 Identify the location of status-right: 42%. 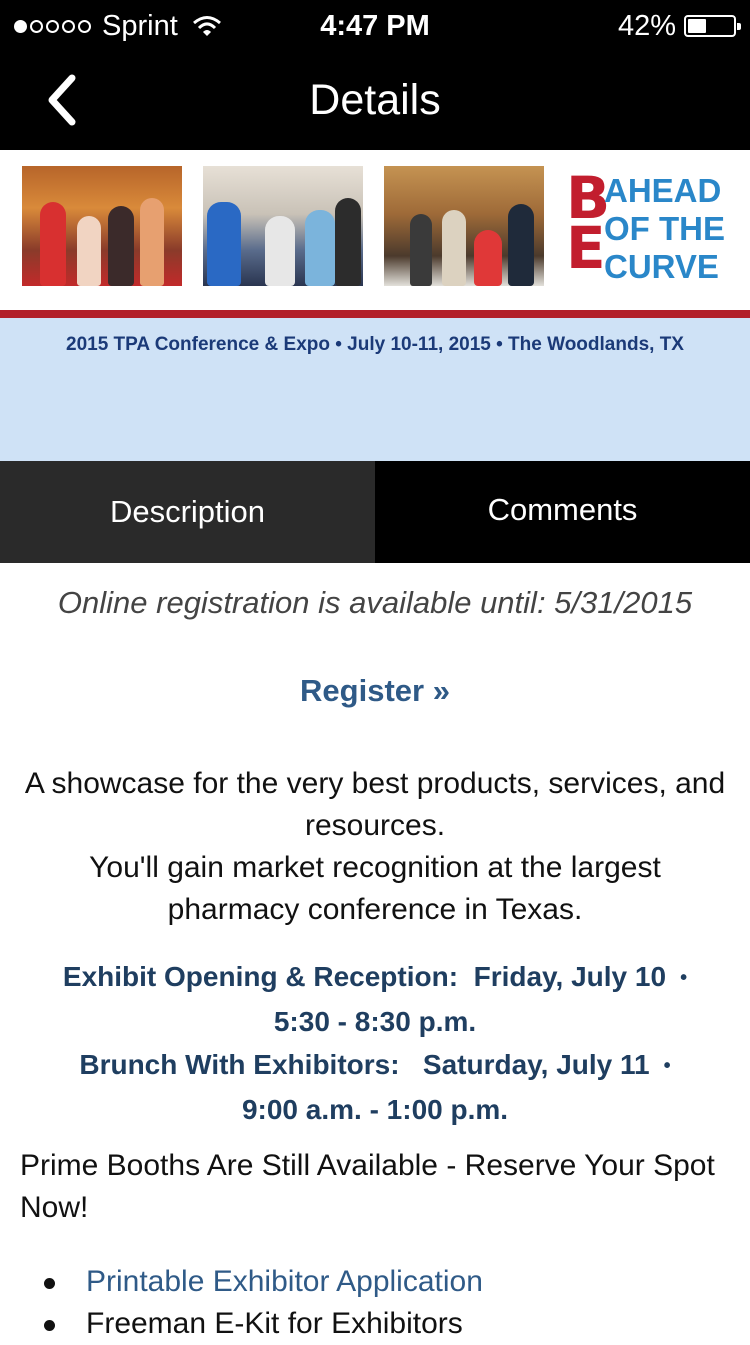
(679, 26).